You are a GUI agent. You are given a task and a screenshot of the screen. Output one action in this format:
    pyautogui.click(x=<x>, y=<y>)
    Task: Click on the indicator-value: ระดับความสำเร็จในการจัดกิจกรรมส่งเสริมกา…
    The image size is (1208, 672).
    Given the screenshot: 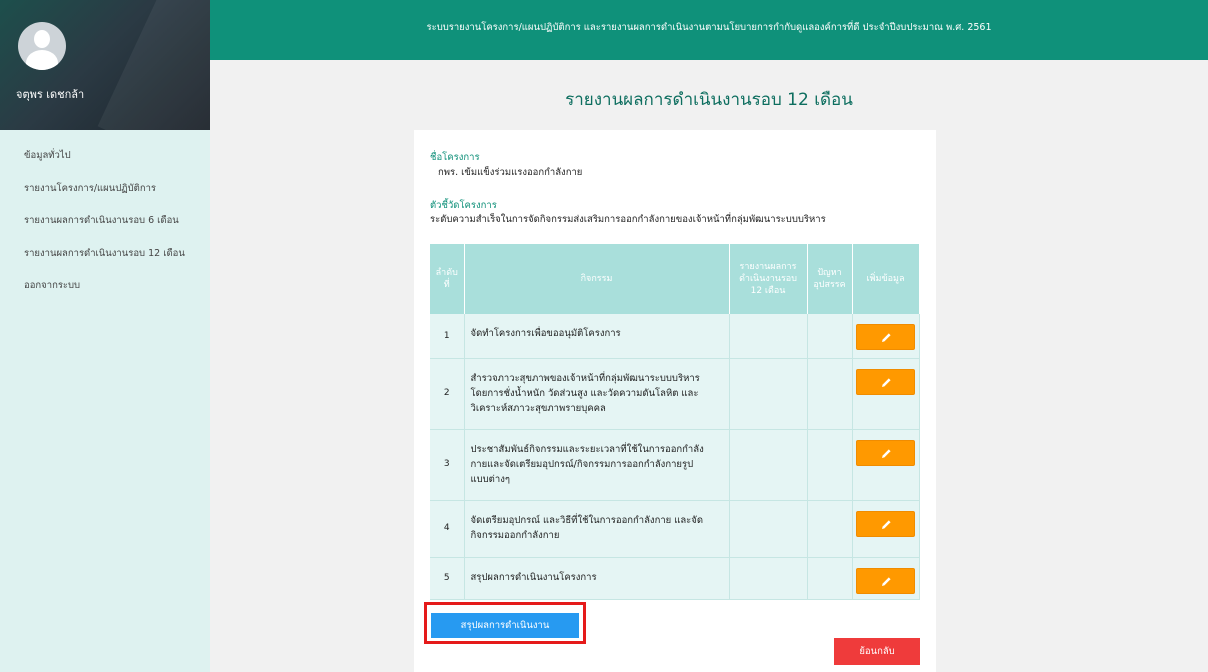 What is the action you would take?
    pyautogui.click(x=628, y=219)
    